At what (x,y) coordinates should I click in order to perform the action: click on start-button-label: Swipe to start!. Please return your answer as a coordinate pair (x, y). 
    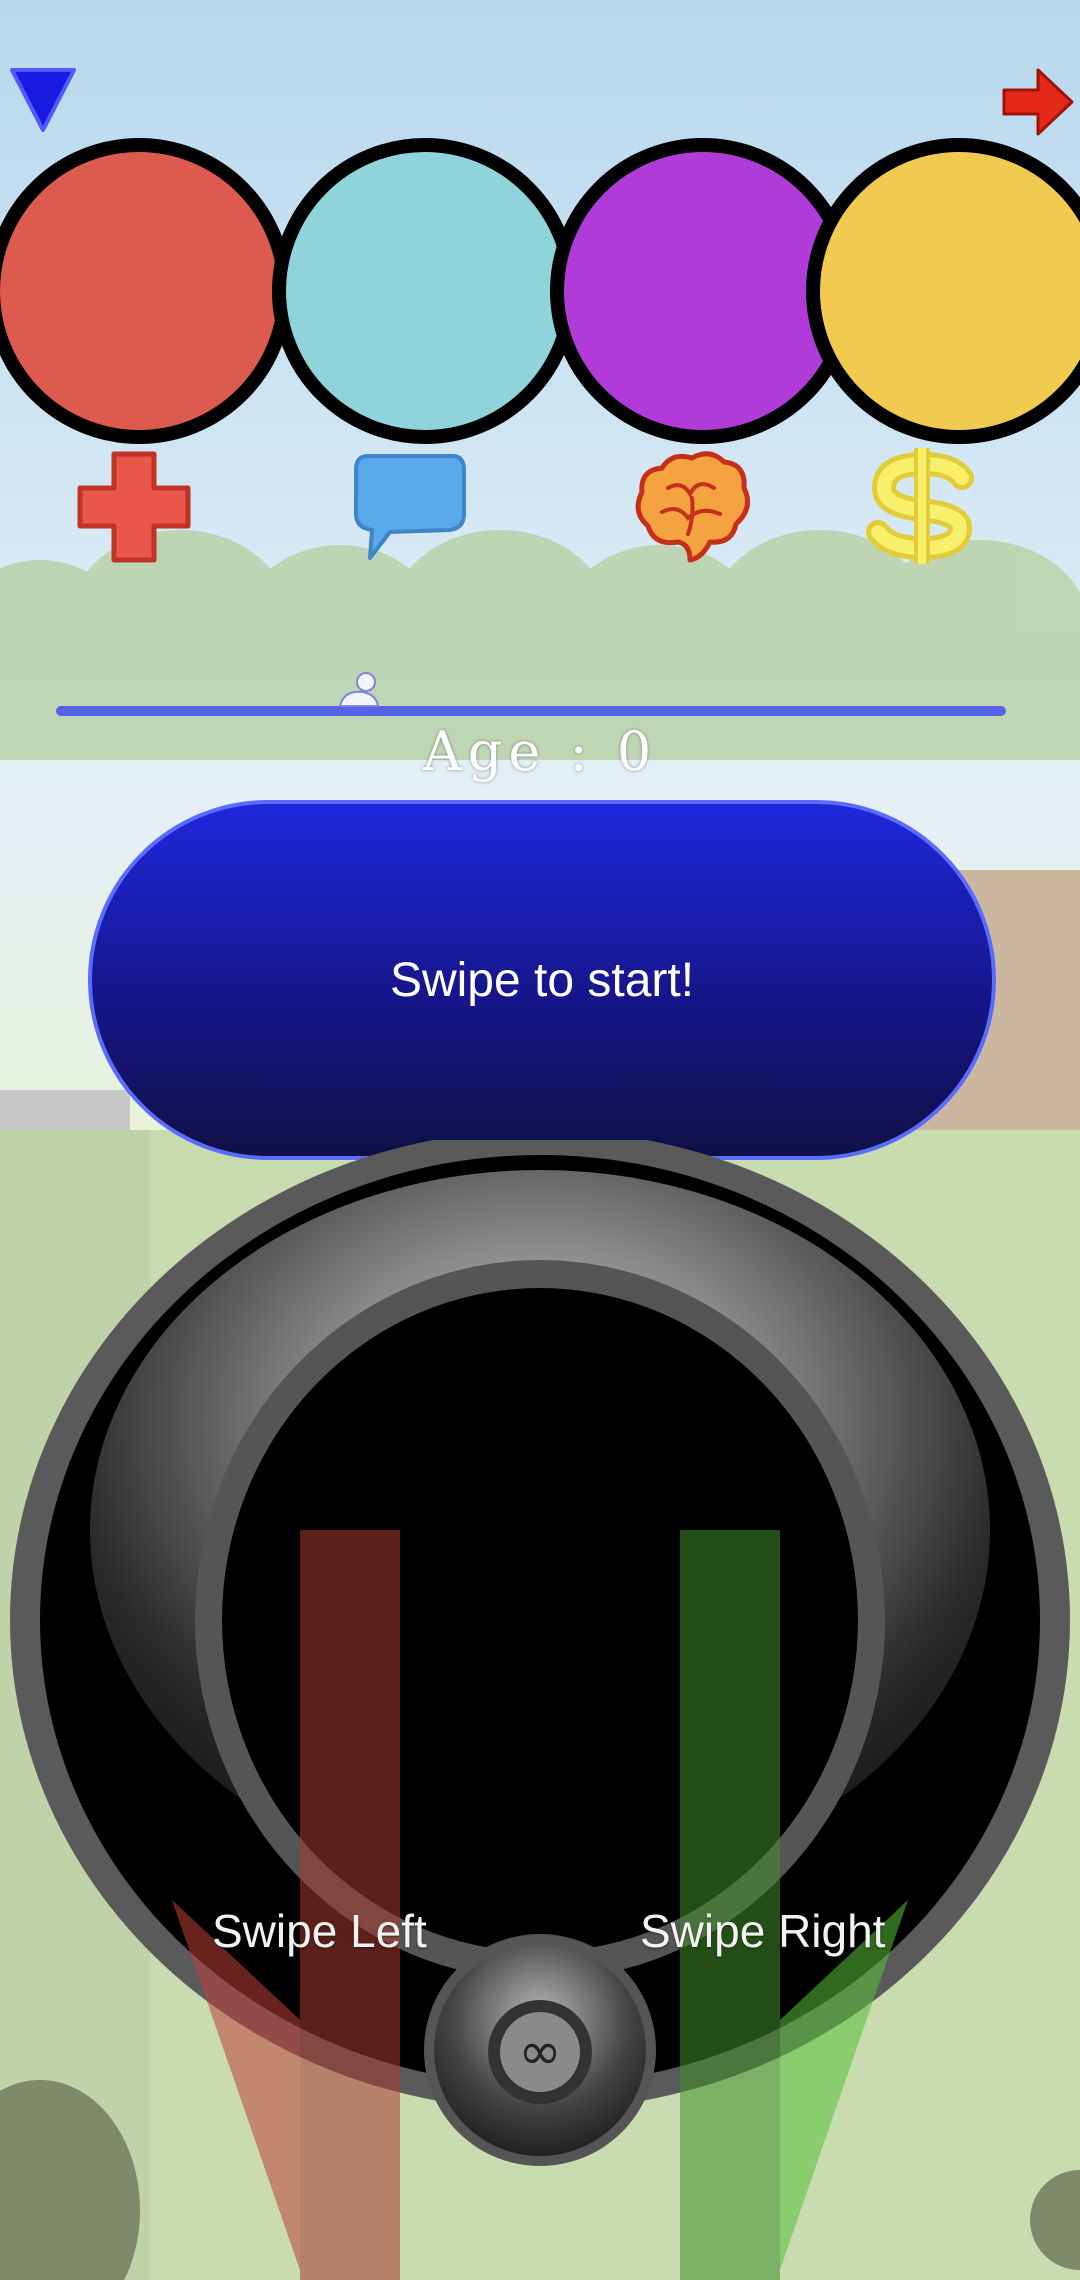
    Looking at the image, I should click on (542, 980).